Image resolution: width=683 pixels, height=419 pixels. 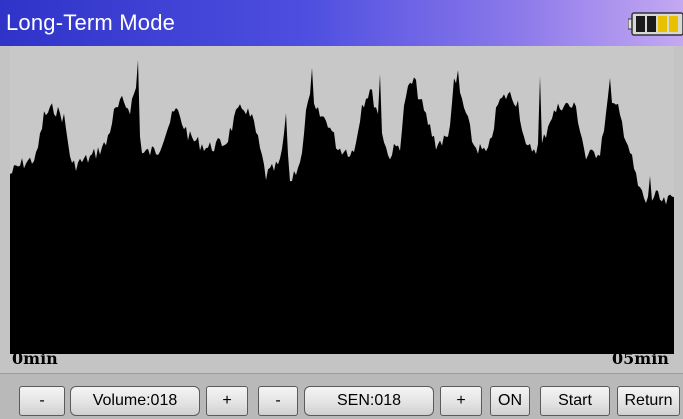 I want to click on volume-increase-button: +, so click(x=227, y=401).